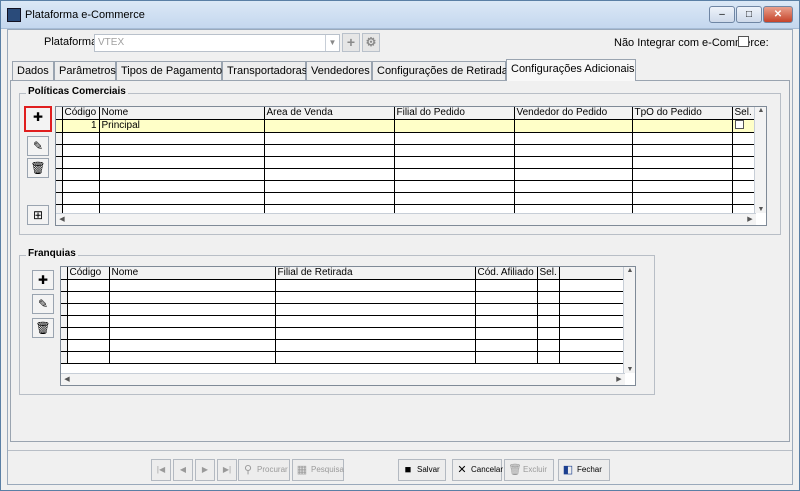 This screenshot has height=491, width=800. Describe the element at coordinates (67, 379) in the screenshot. I see `scroll-left-icon: ◀` at that location.